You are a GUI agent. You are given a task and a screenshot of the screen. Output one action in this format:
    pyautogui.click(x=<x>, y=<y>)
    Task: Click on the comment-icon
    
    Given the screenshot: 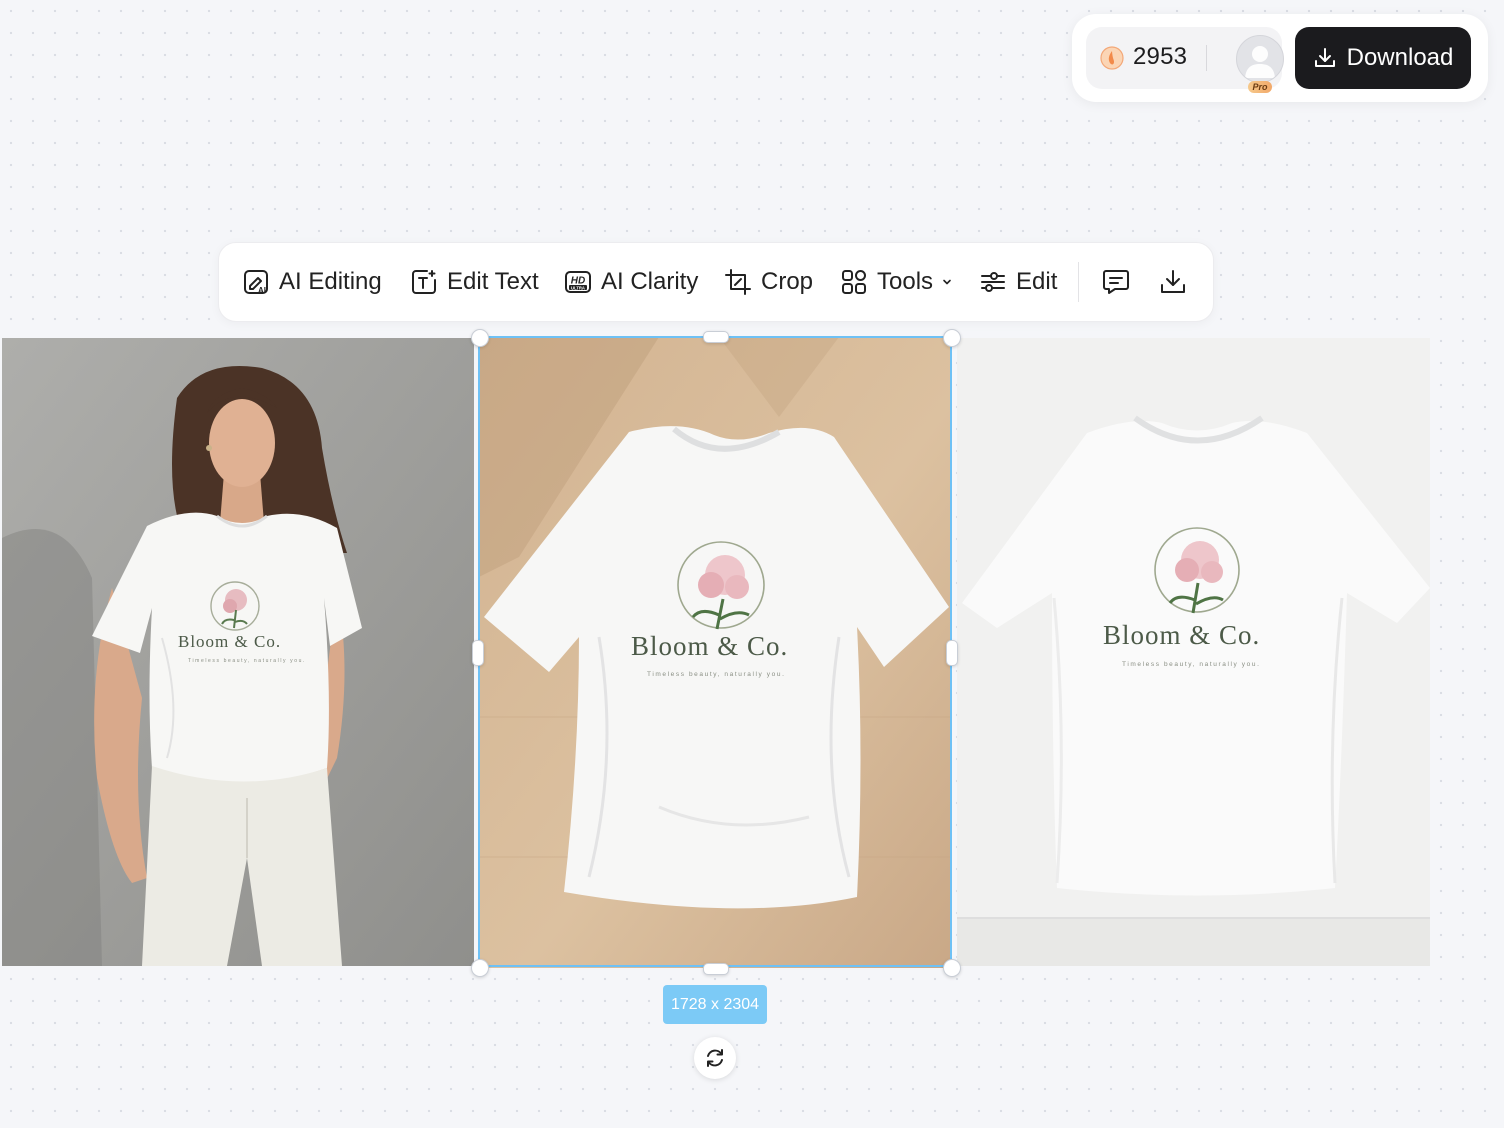 What is the action you would take?
    pyautogui.click(x=1116, y=282)
    